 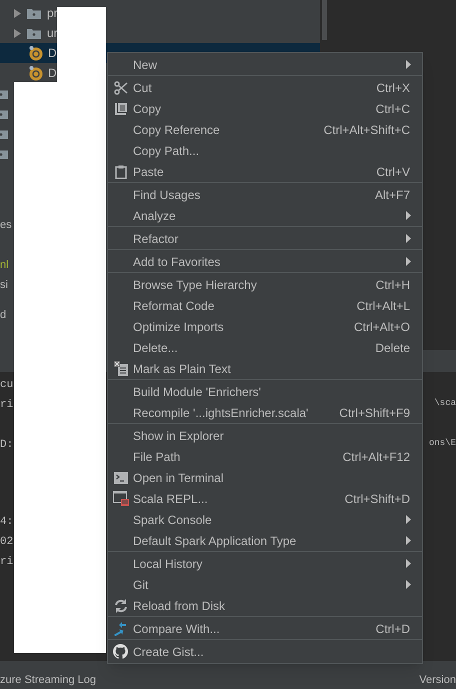 I want to click on shortcut-text: Ctrl+Alt+F12, so click(x=376, y=457).